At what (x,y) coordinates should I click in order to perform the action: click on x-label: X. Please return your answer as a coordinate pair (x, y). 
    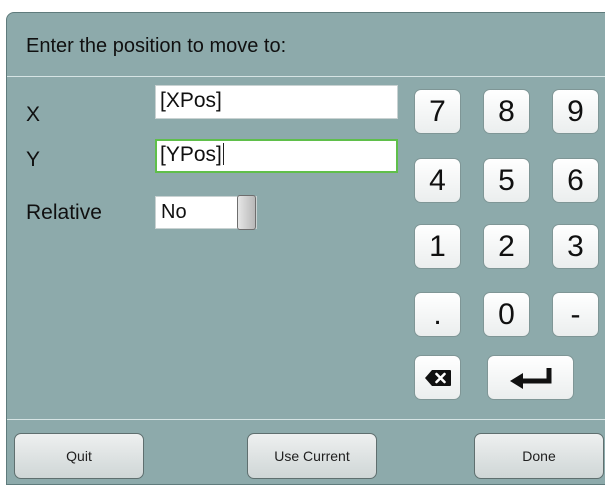
    Looking at the image, I should click on (33, 114).